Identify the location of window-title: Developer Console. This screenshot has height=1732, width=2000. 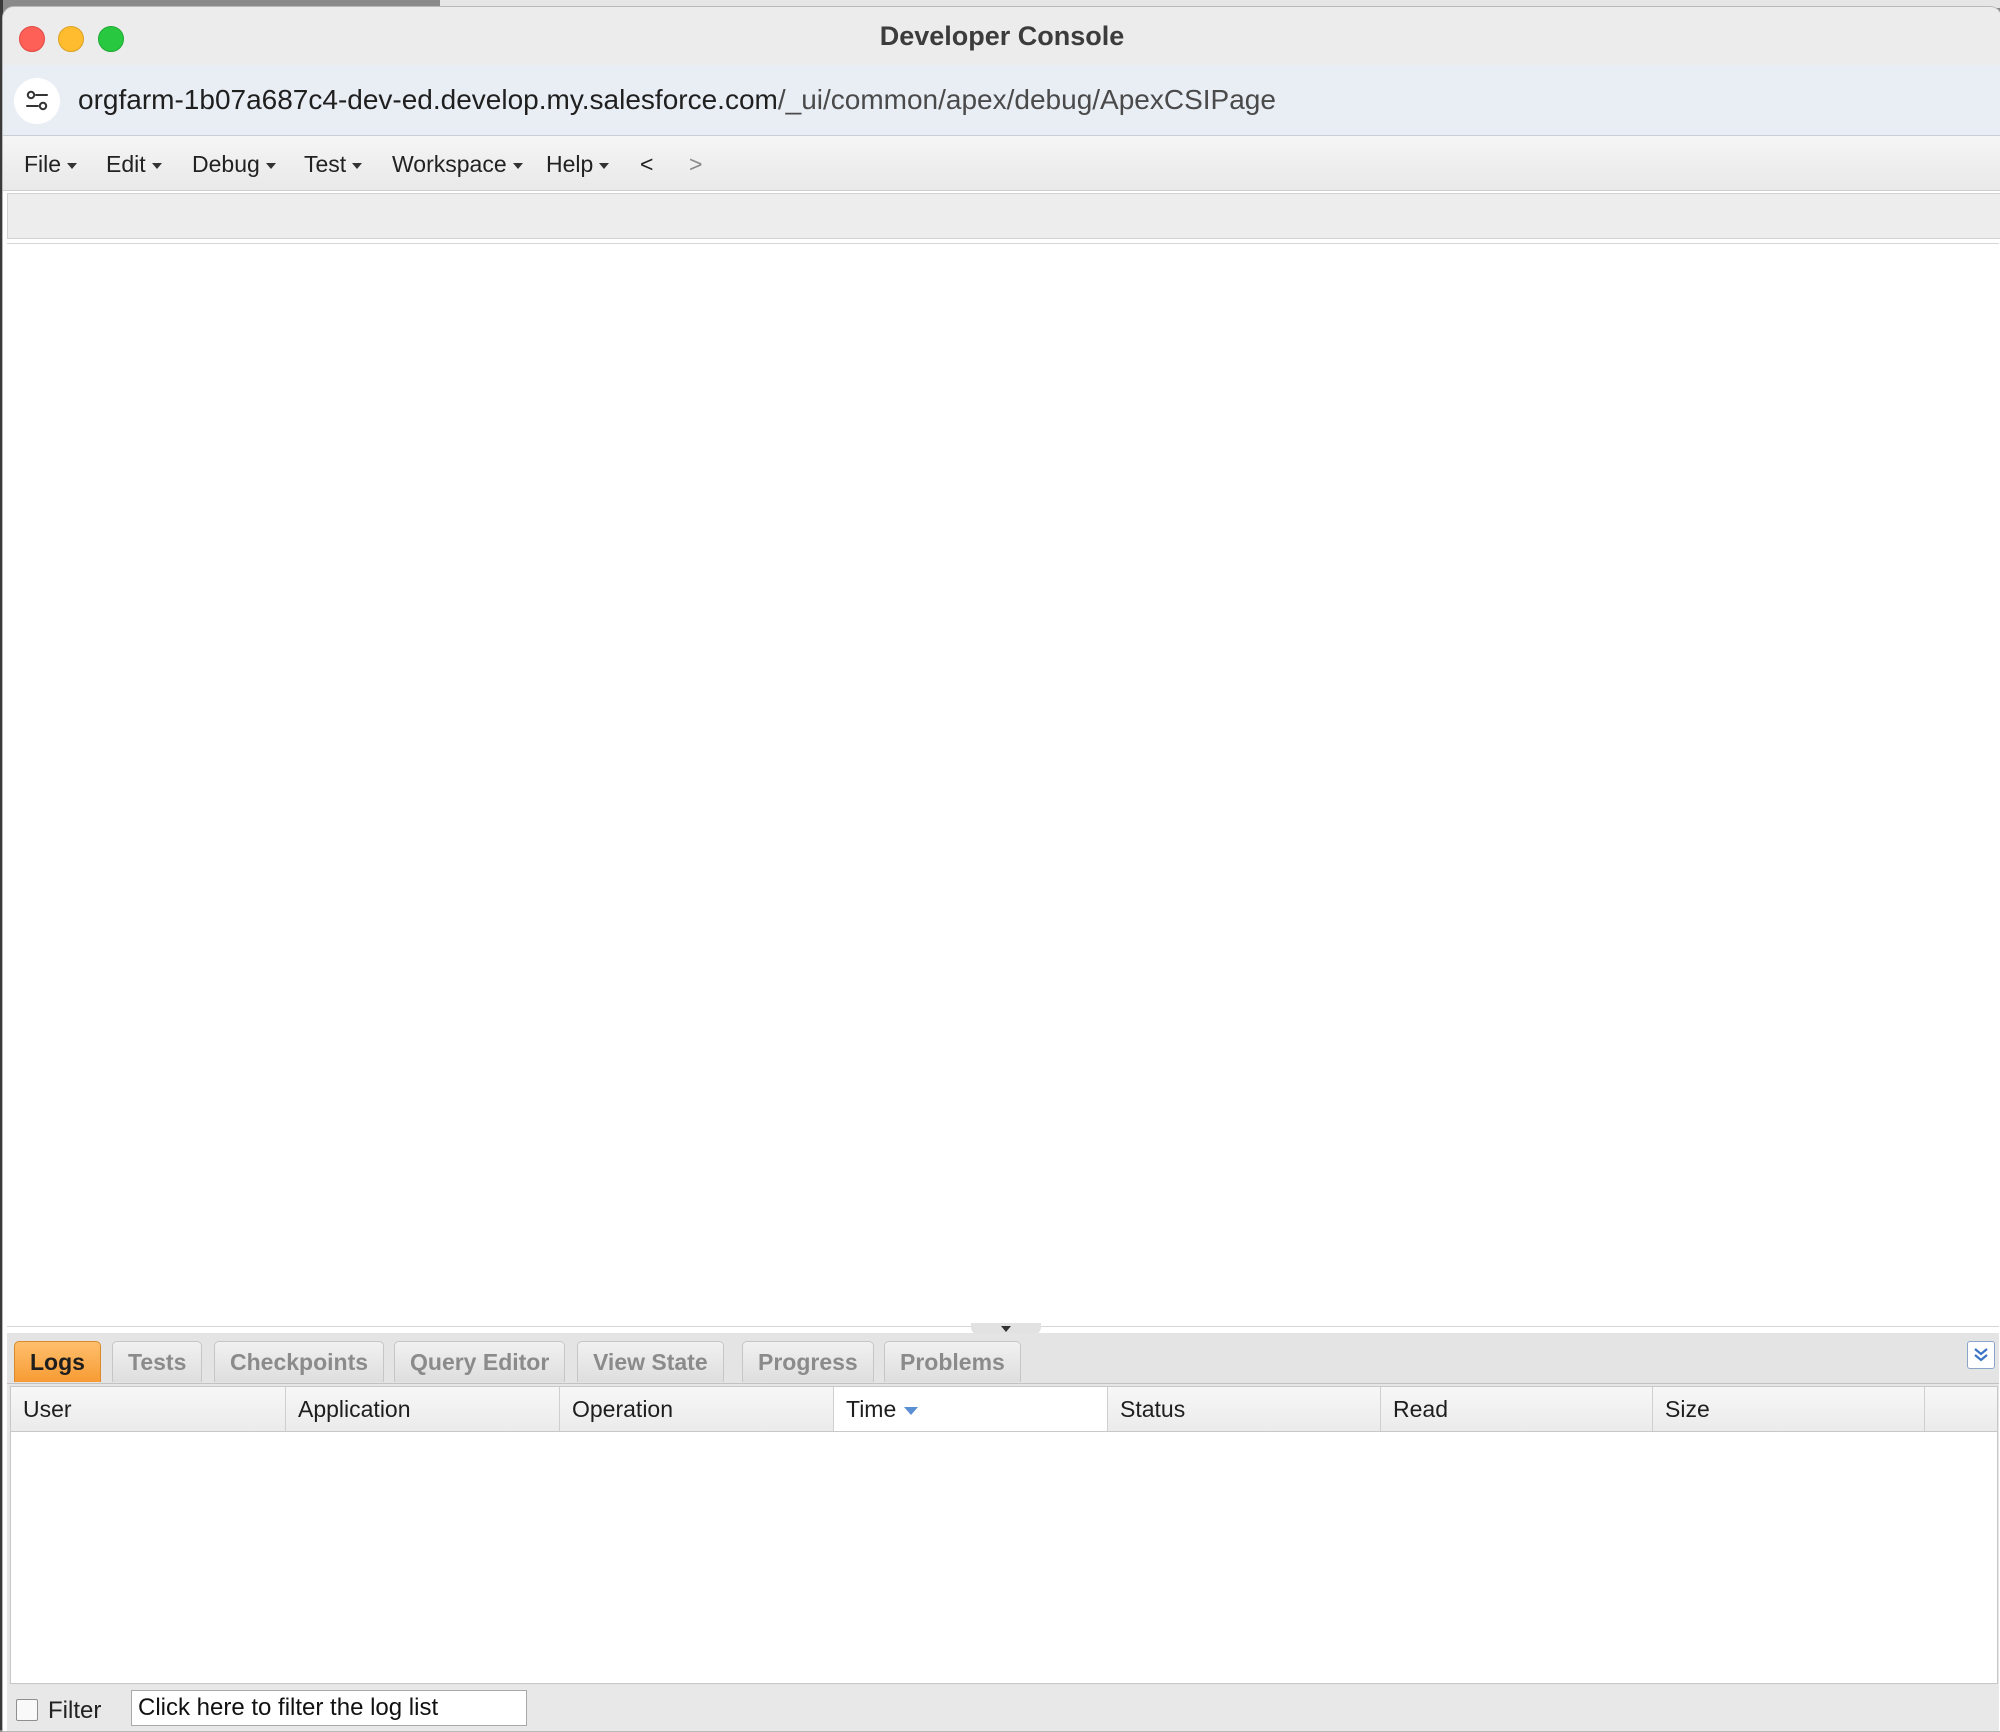
(1002, 36).